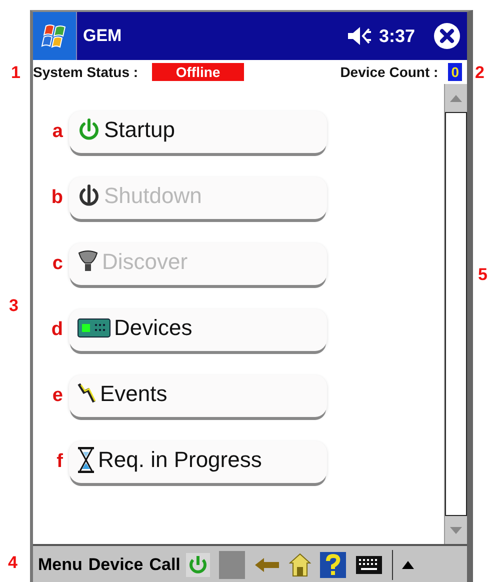 The image size is (488, 582). Describe the element at coordinates (359, 36) in the screenshot. I see `speaker-icon` at that location.